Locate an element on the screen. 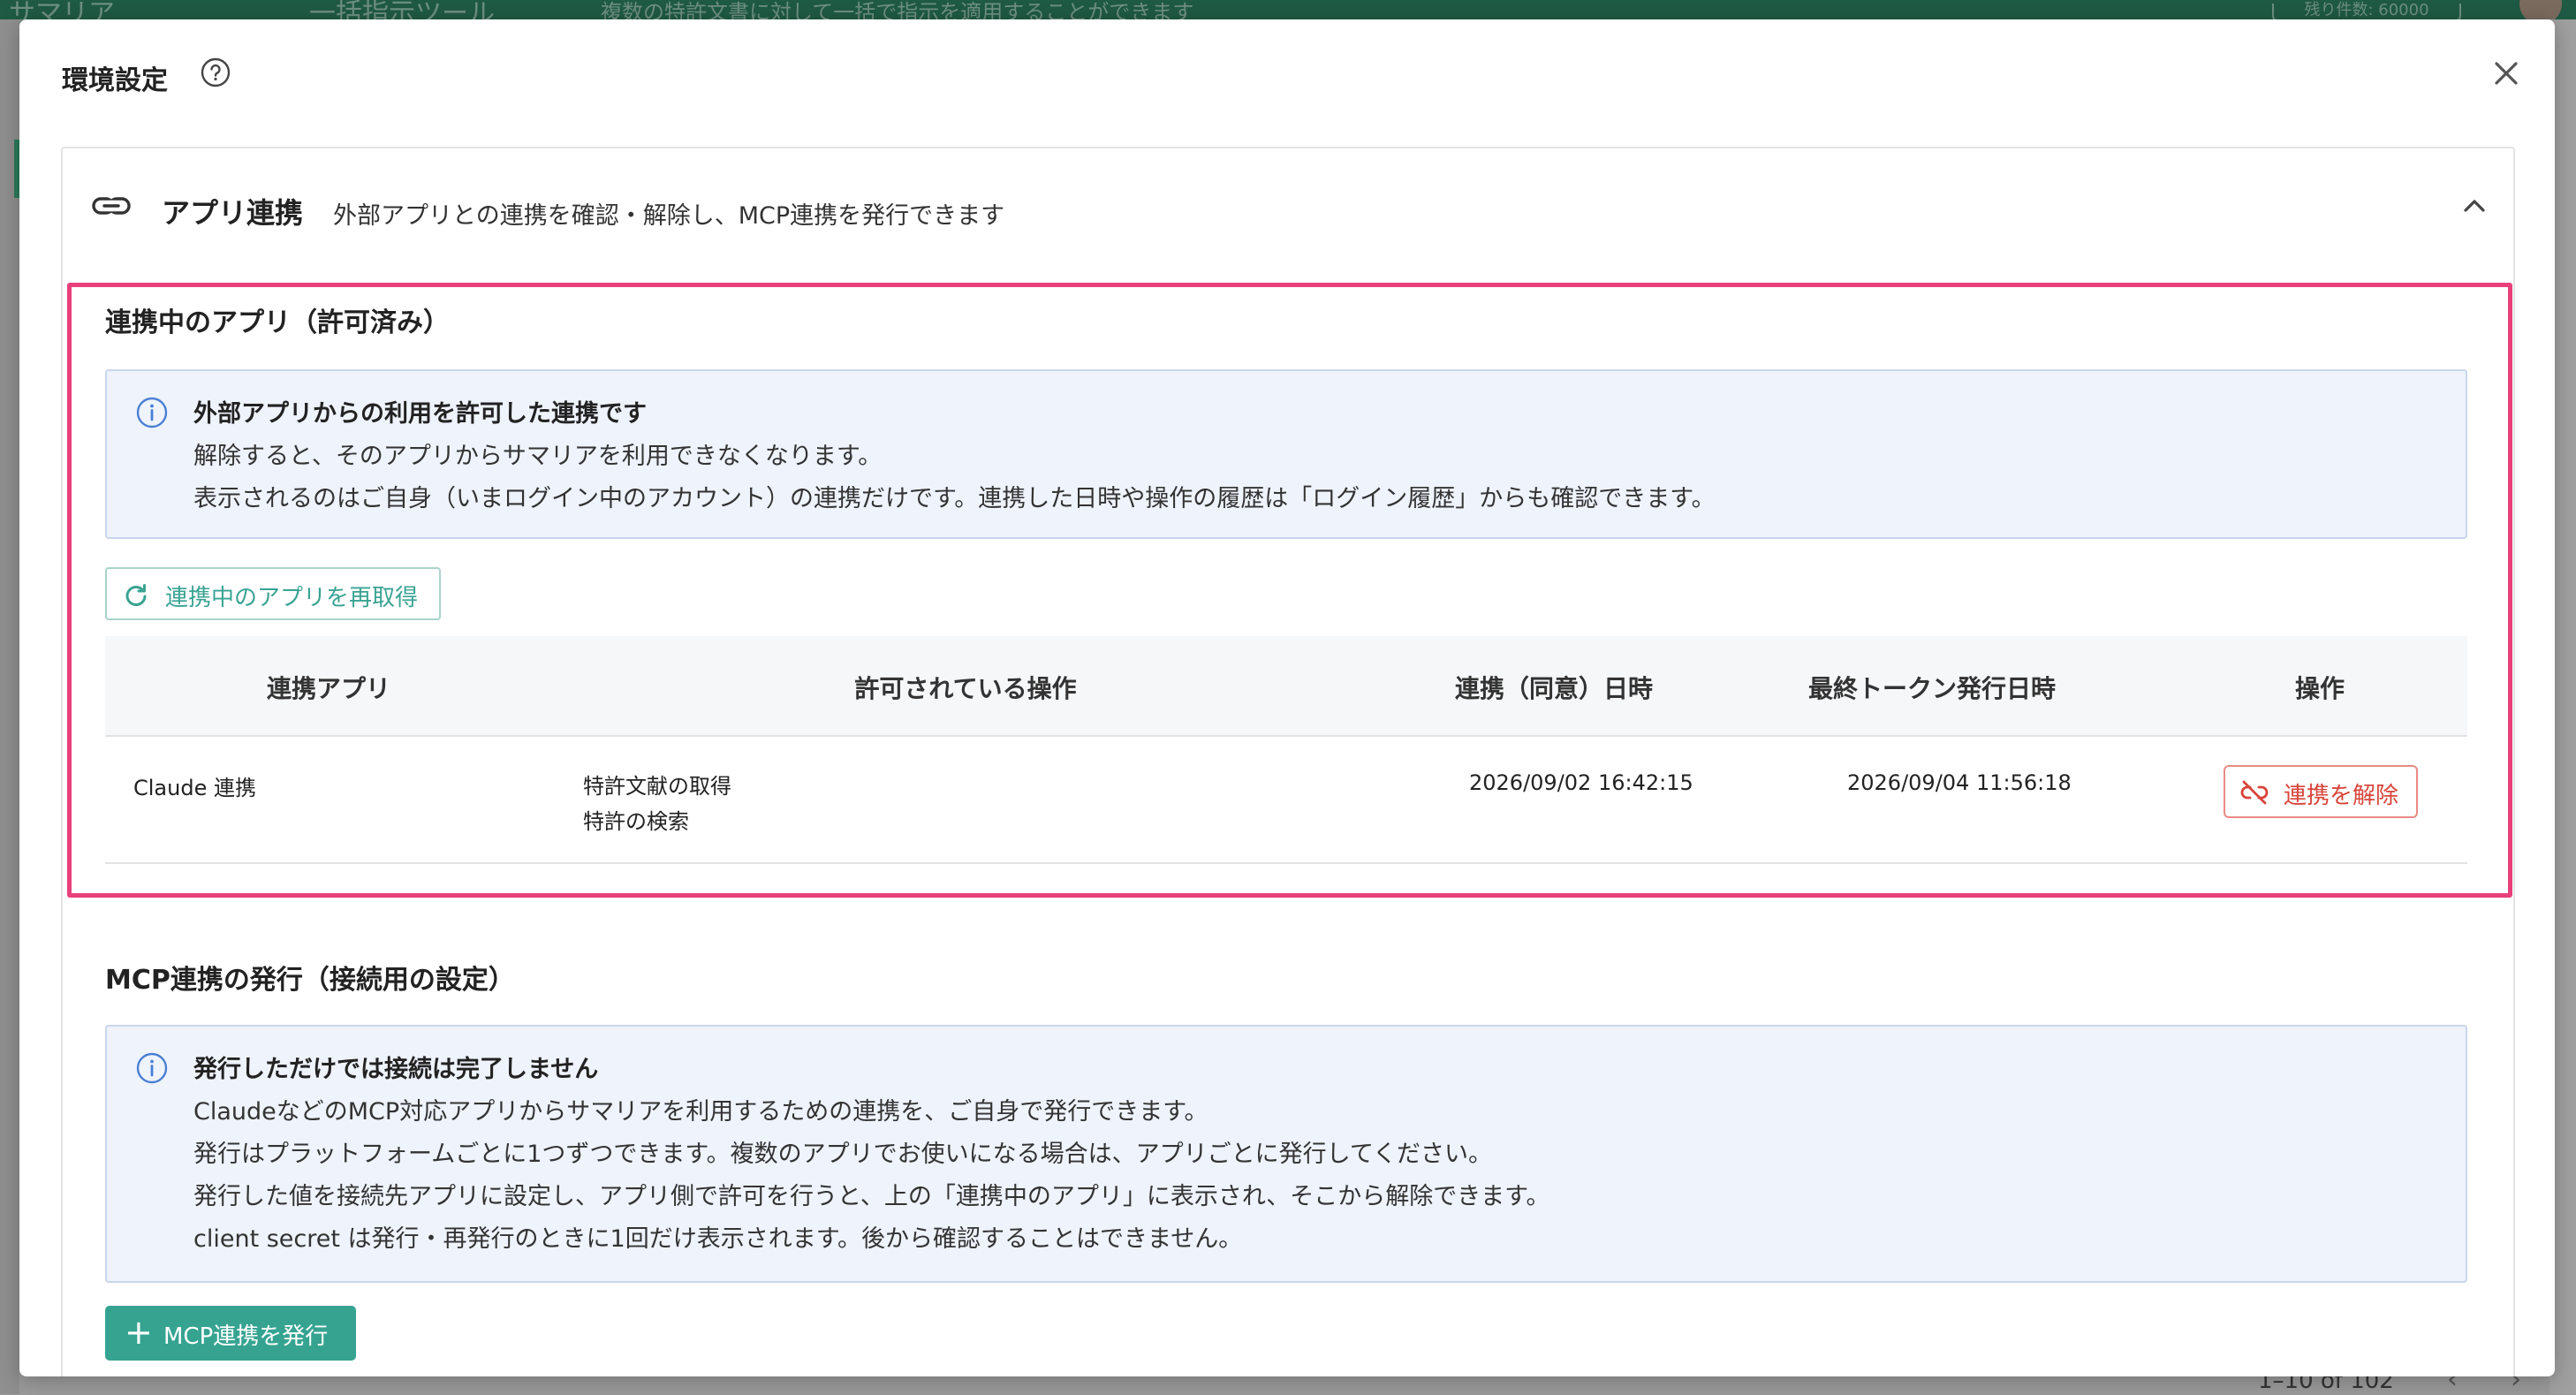 The image size is (2576, 1395). link-icon is located at coordinates (112, 206).